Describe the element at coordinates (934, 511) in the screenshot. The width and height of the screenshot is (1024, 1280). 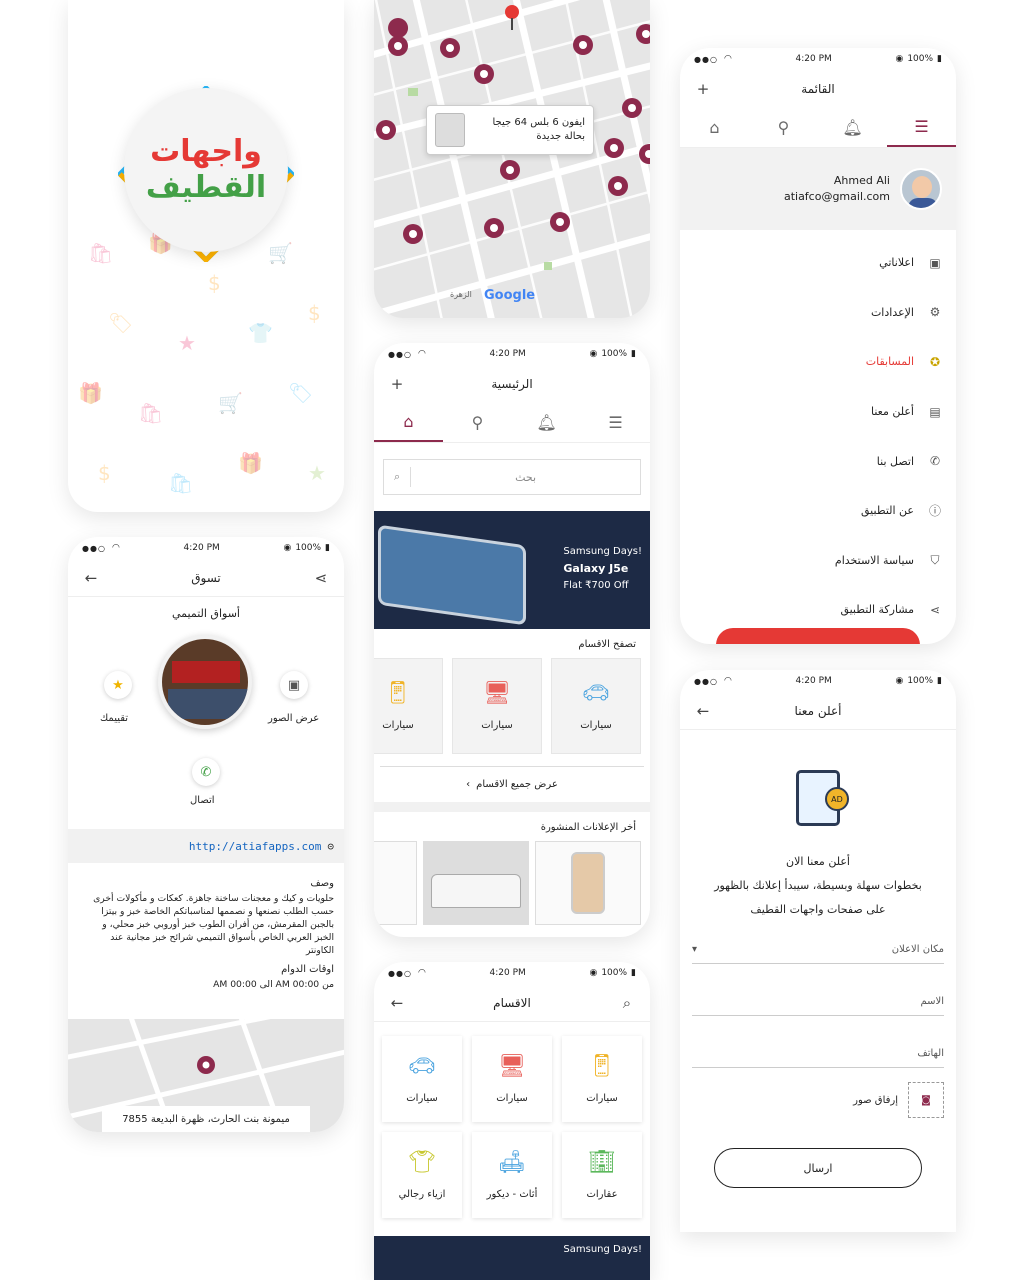
I see `info-icon: ⓘ` at that location.